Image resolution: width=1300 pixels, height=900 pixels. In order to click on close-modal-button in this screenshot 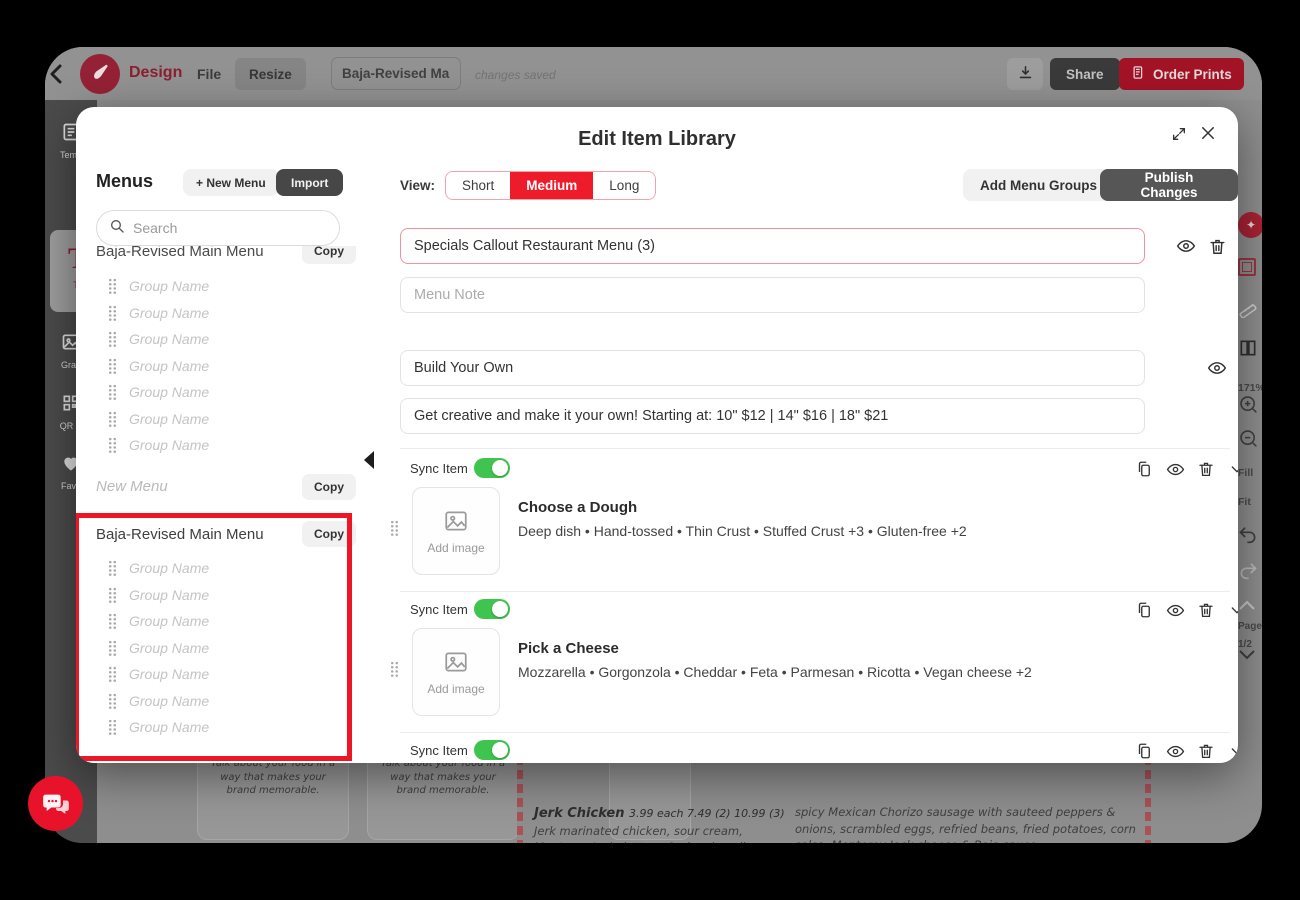, I will do `click(1208, 133)`.